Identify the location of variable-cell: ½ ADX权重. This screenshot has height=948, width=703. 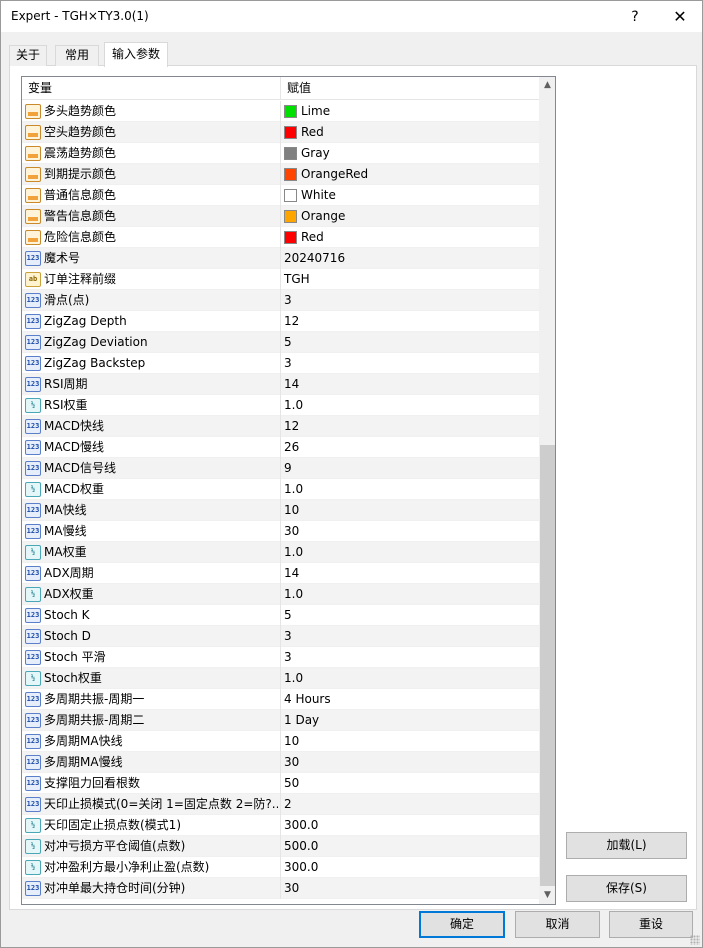
(151, 594).